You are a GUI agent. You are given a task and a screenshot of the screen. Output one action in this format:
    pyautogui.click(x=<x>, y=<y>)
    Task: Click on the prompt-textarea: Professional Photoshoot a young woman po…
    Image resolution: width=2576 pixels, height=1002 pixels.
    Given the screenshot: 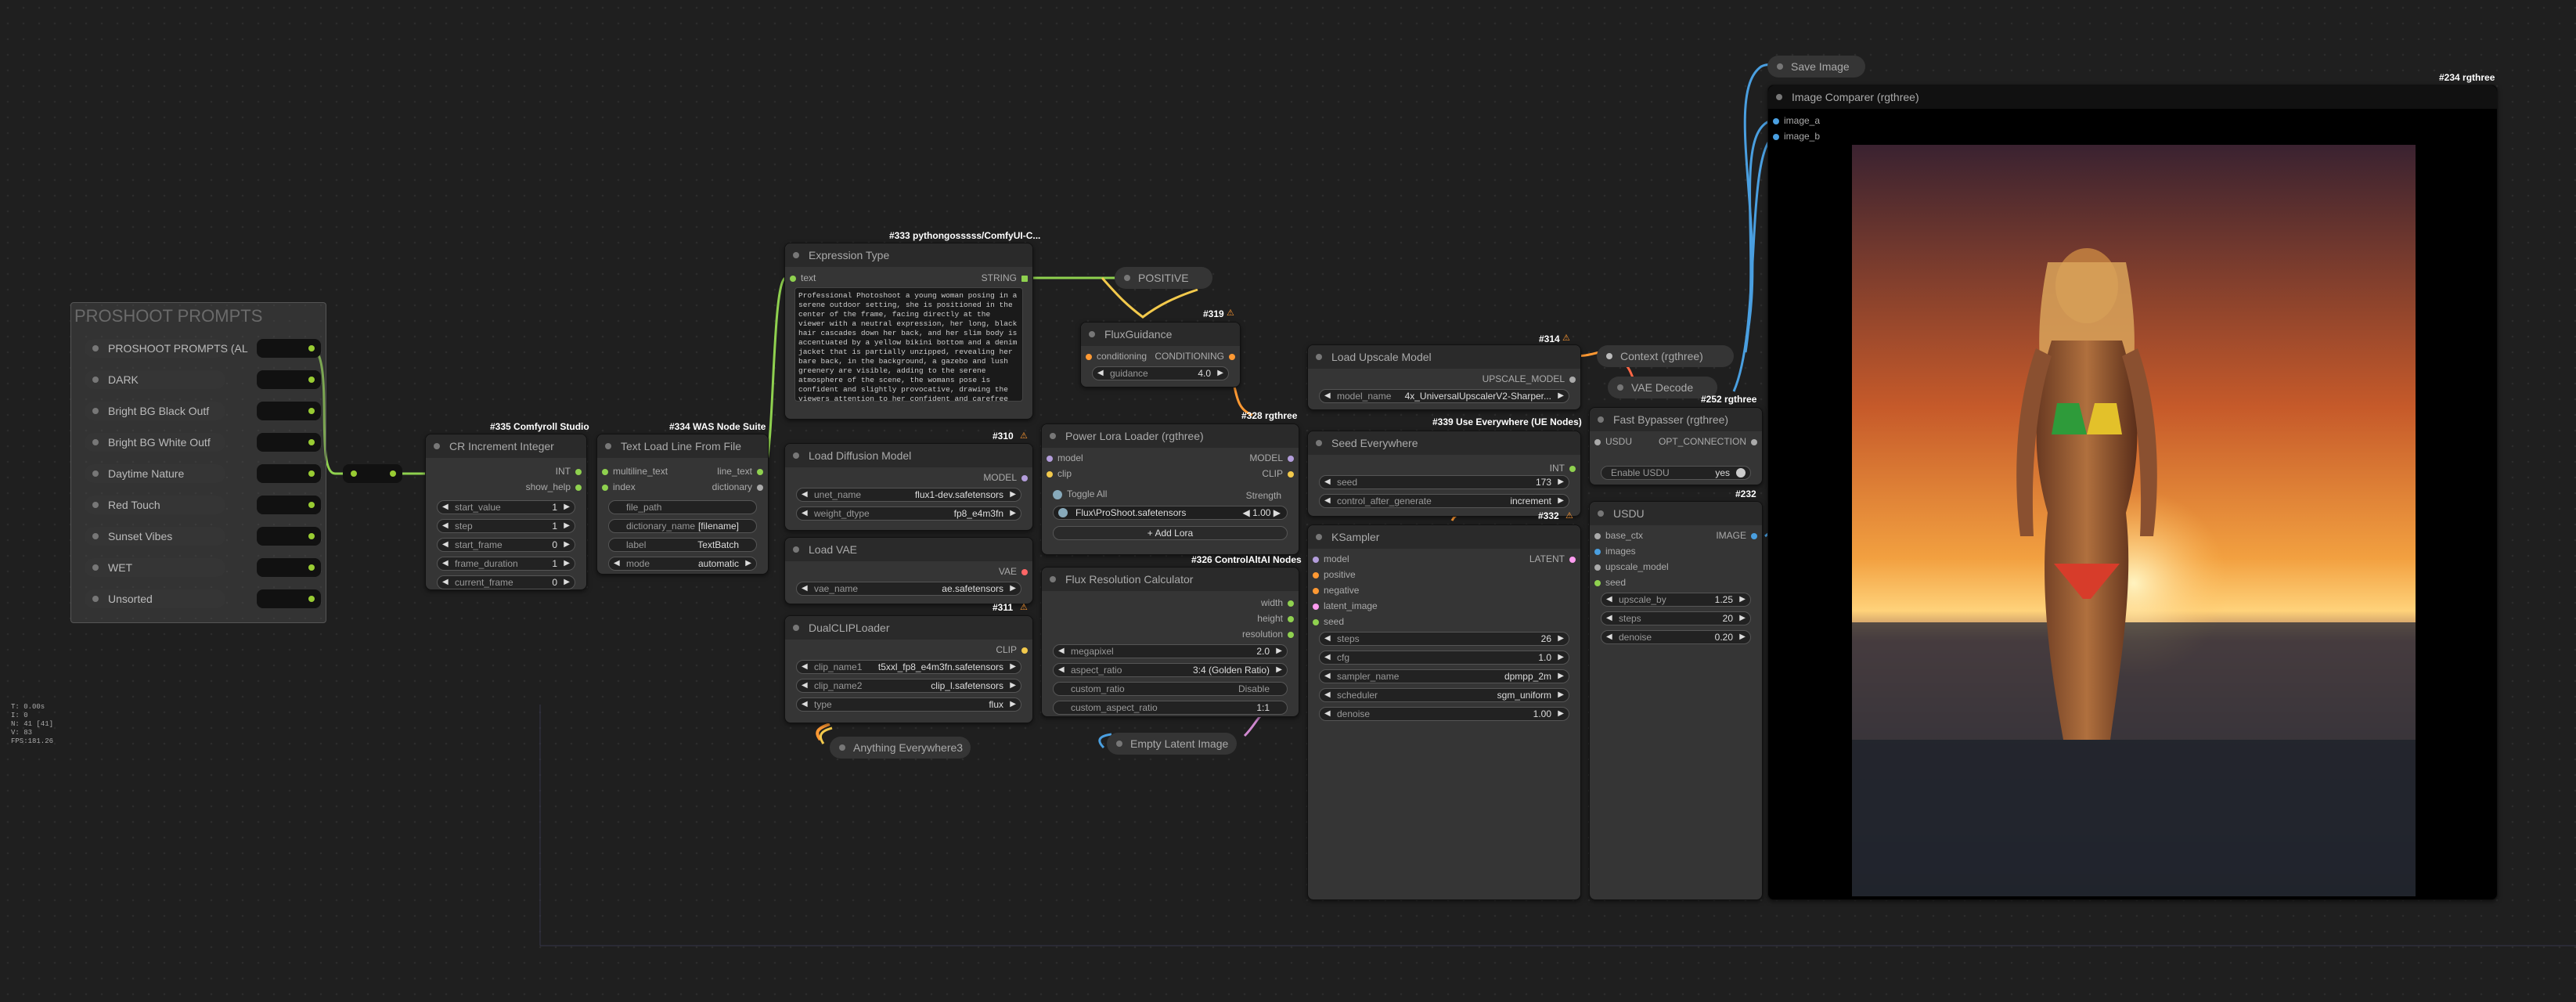 What is the action you would take?
    pyautogui.click(x=908, y=344)
    